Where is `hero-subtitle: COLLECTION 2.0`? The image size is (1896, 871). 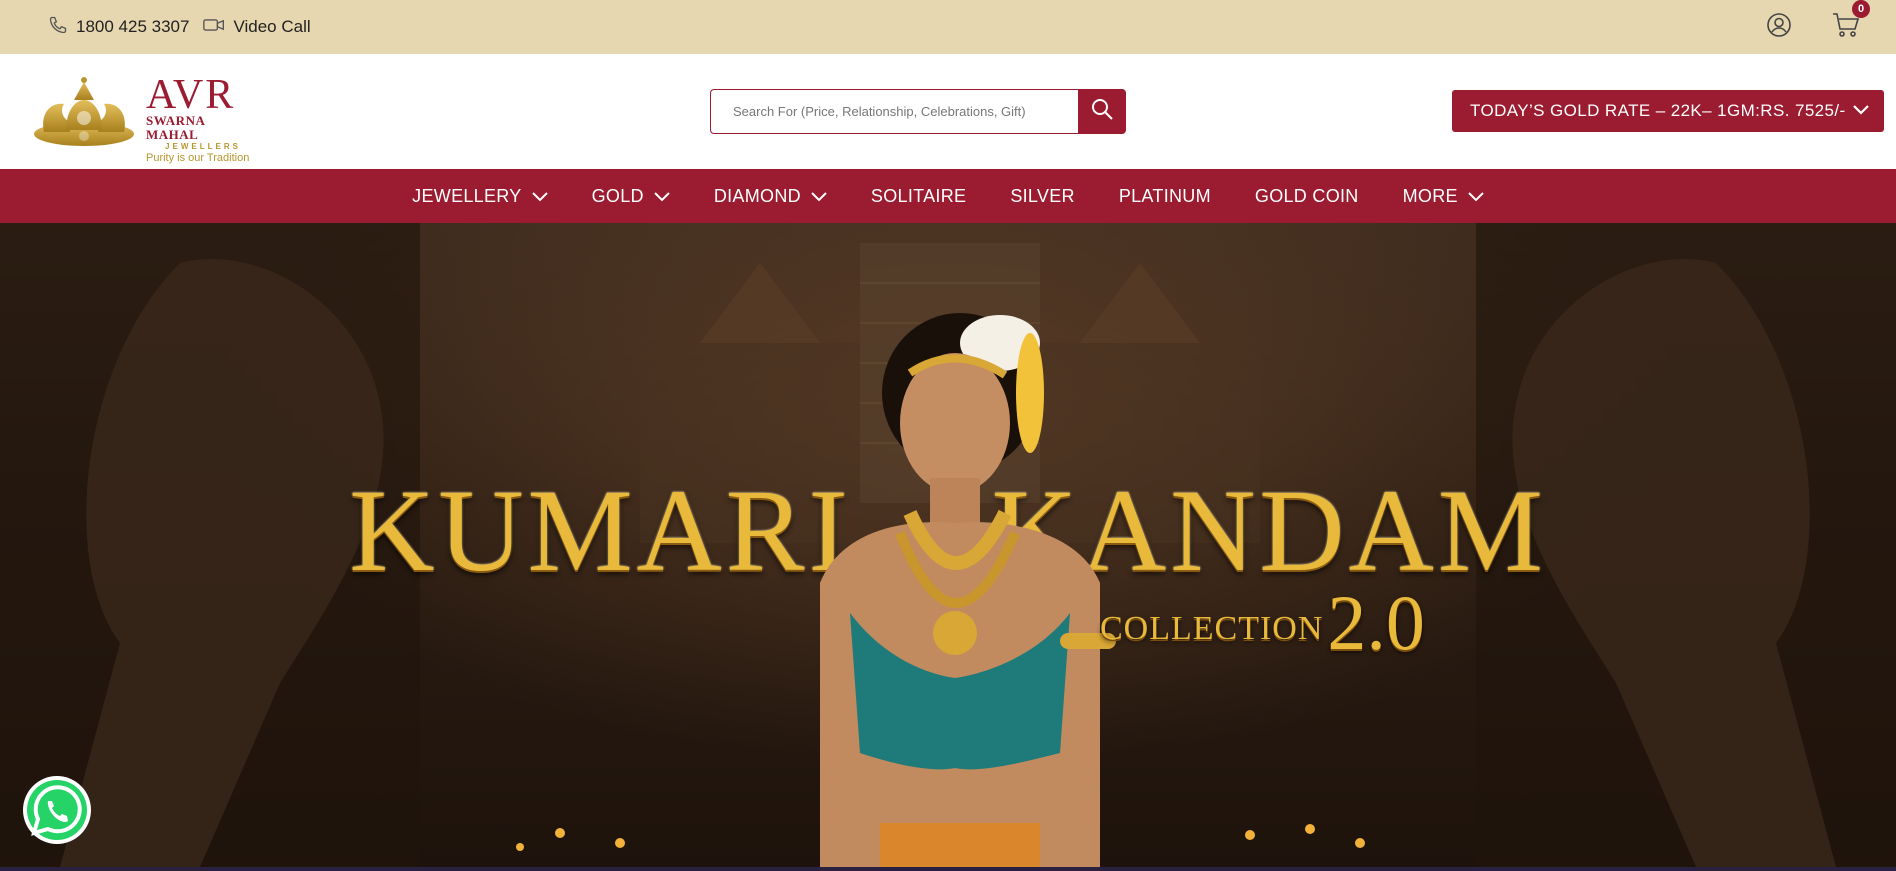 hero-subtitle: COLLECTION 2.0 is located at coordinates (1262, 622).